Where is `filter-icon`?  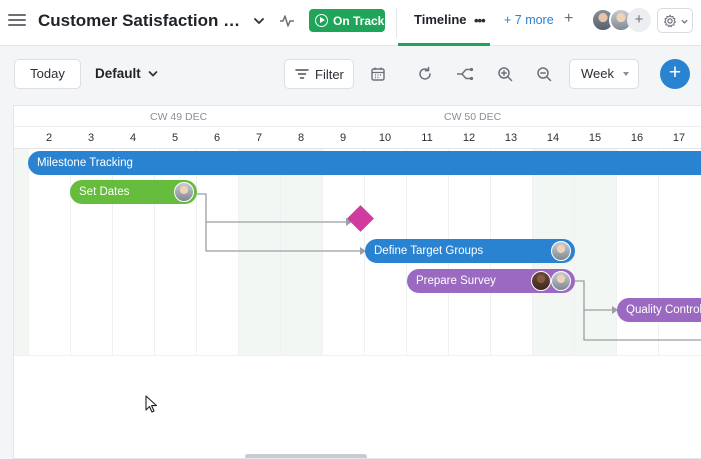
filter-icon is located at coordinates (302, 74).